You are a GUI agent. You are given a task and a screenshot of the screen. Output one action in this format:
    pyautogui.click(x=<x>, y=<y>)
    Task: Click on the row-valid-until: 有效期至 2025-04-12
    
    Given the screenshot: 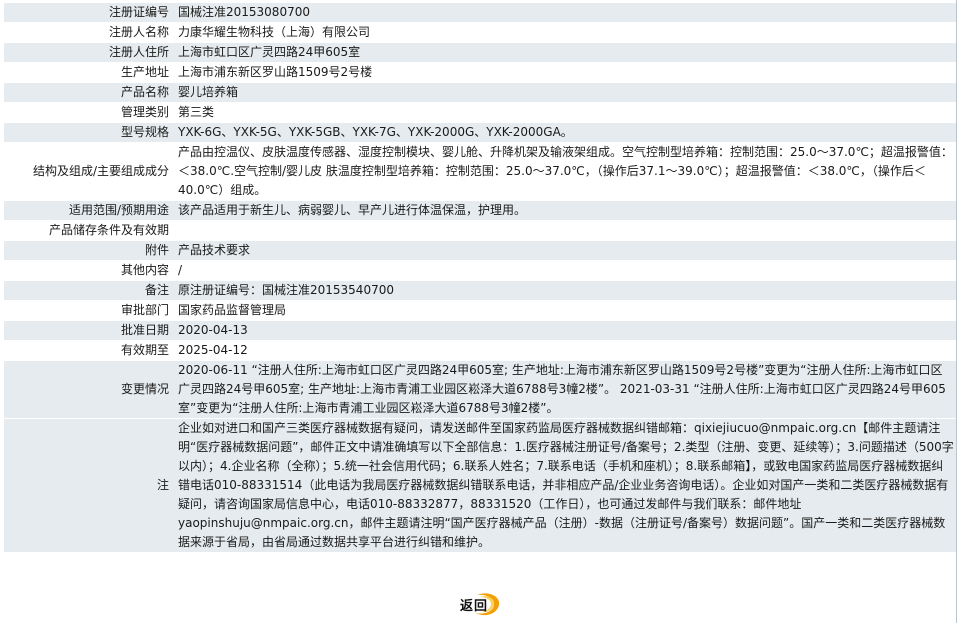 What is the action you would take?
    pyautogui.click(x=480, y=350)
    